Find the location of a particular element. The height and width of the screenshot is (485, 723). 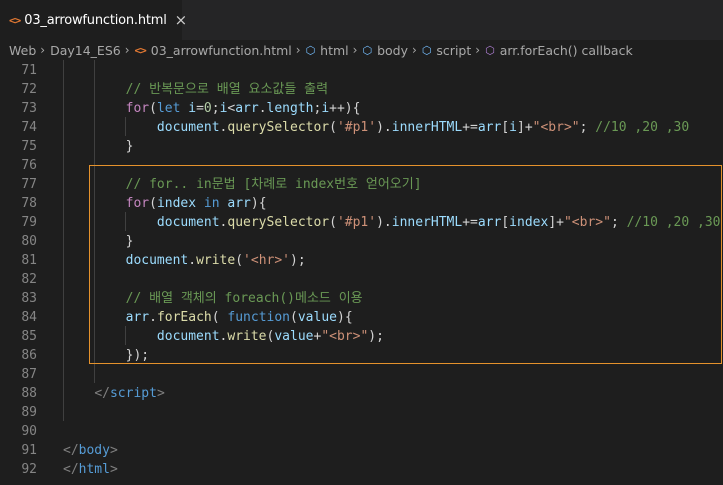

code-line: 85 document.write(value+"<br>"); is located at coordinates (361, 336).